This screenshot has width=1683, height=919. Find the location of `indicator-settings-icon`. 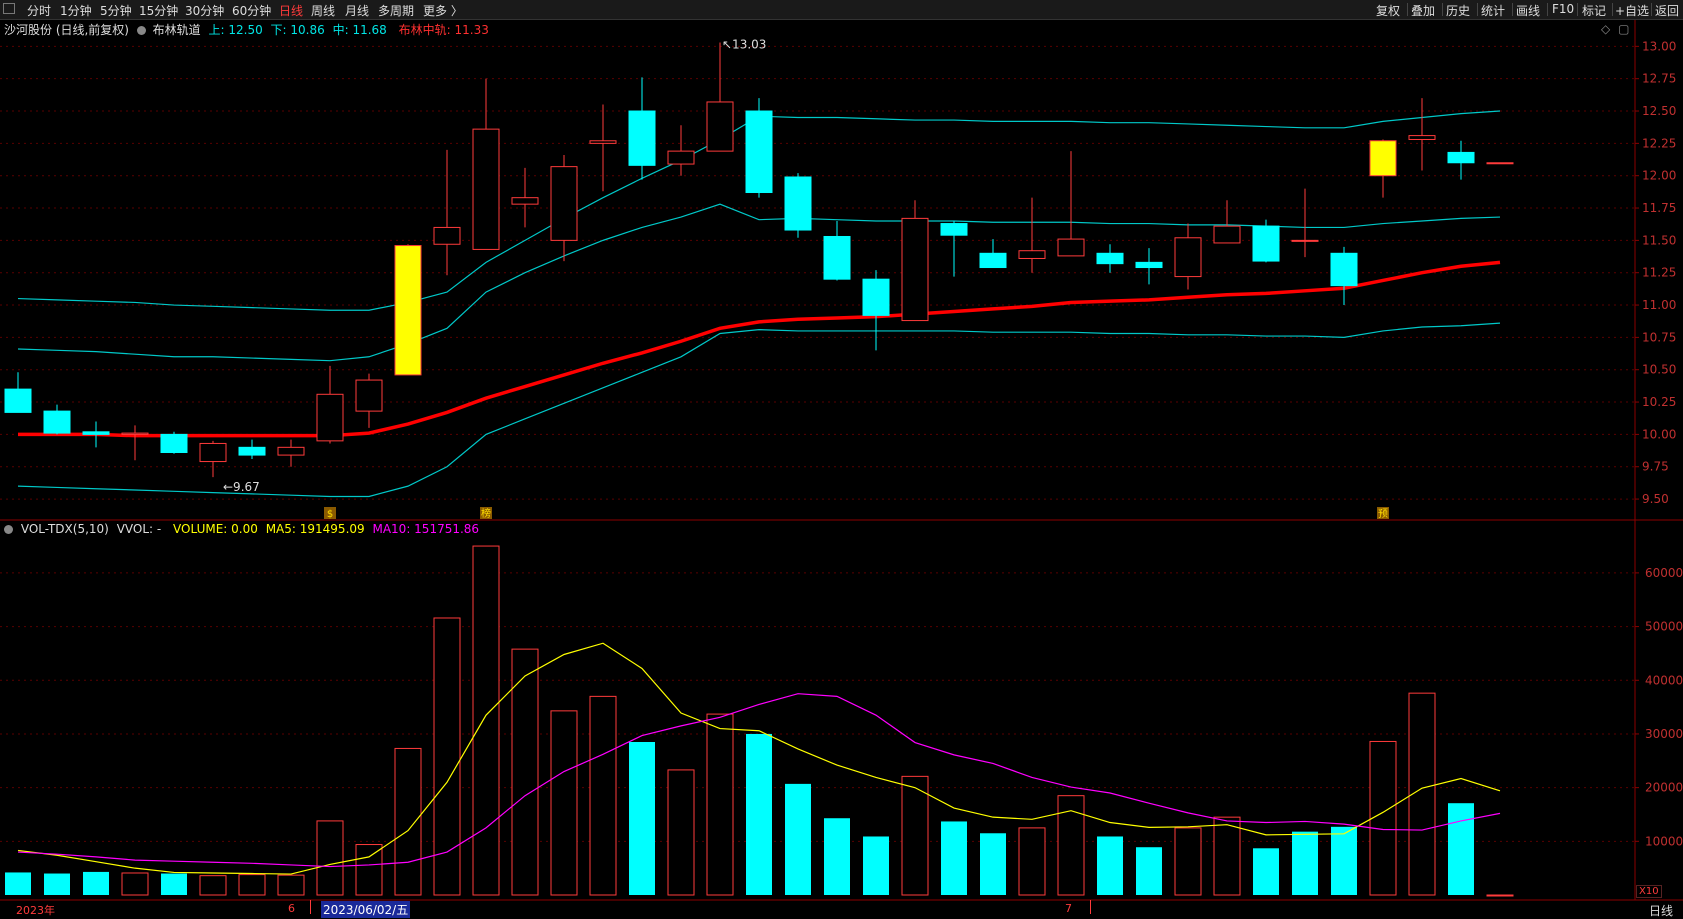

indicator-settings-icon is located at coordinates (141, 30).